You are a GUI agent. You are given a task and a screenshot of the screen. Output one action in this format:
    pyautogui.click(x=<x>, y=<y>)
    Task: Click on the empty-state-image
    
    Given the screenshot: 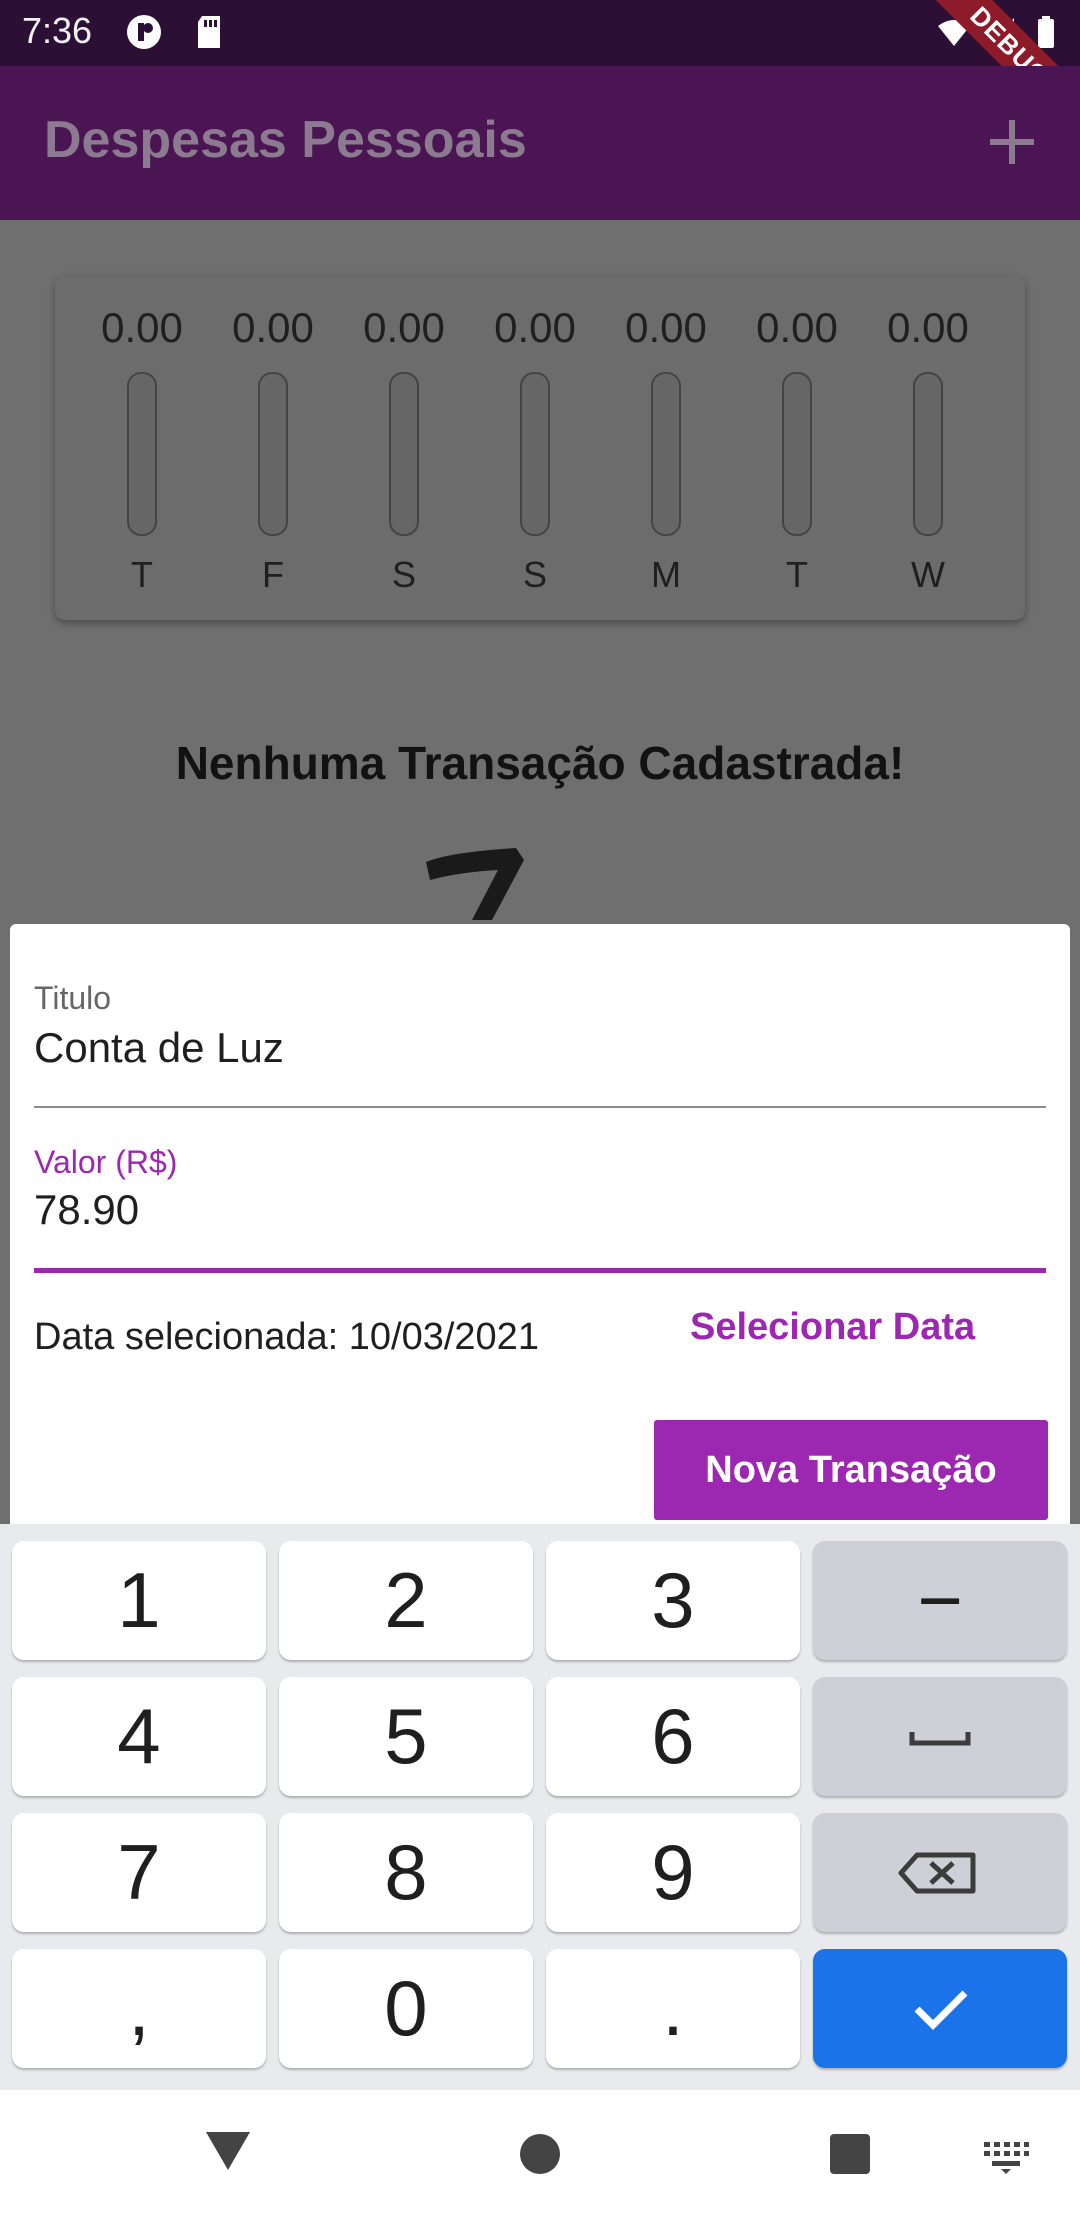 What is the action you would take?
    pyautogui.click(x=475, y=884)
    